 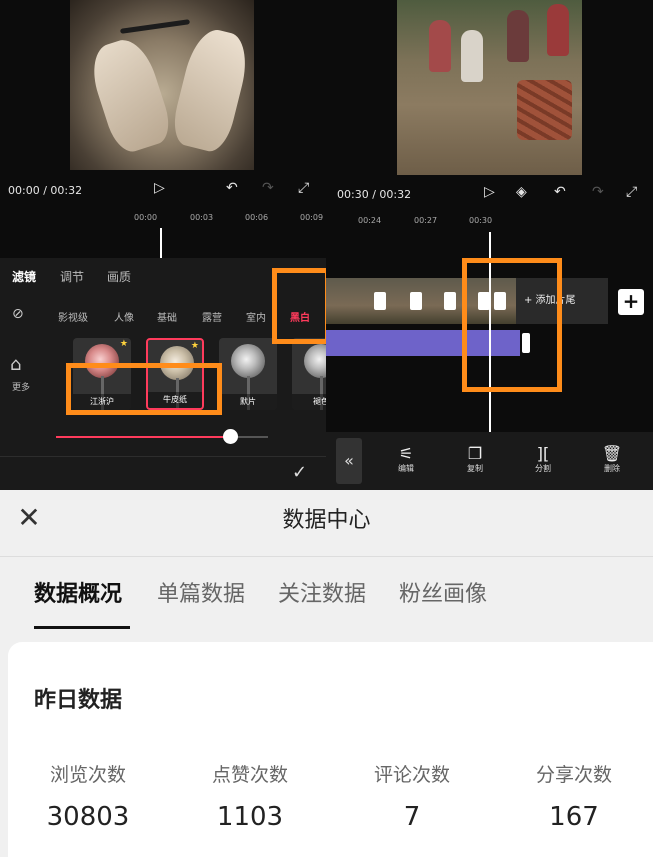 What do you see at coordinates (631, 302) in the screenshot?
I see `add-clip-button: +` at bounding box center [631, 302].